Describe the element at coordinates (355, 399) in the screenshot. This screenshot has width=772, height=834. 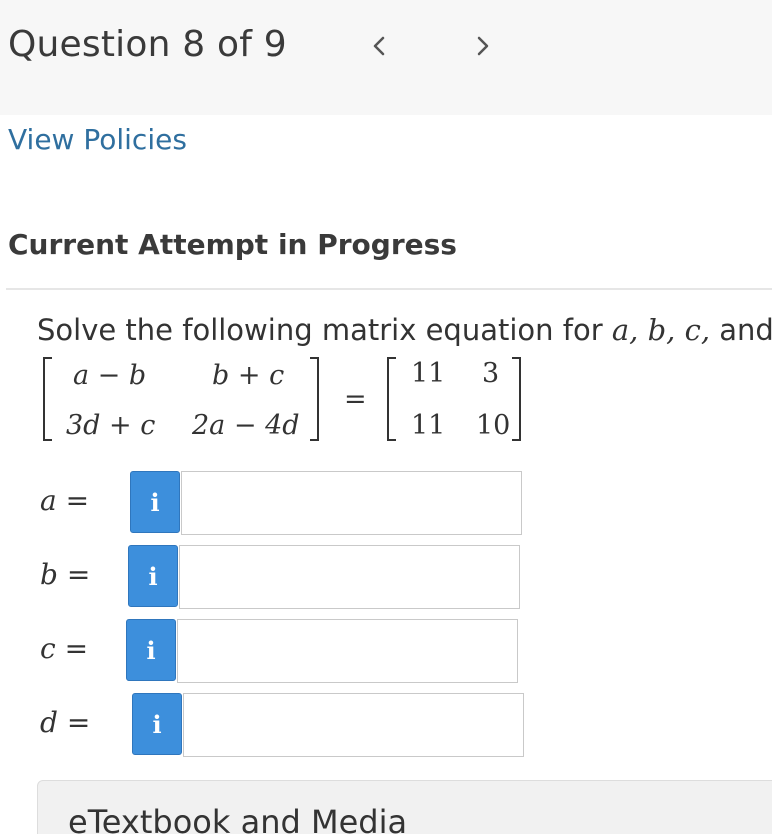
I see `matrix-equals: =` at that location.